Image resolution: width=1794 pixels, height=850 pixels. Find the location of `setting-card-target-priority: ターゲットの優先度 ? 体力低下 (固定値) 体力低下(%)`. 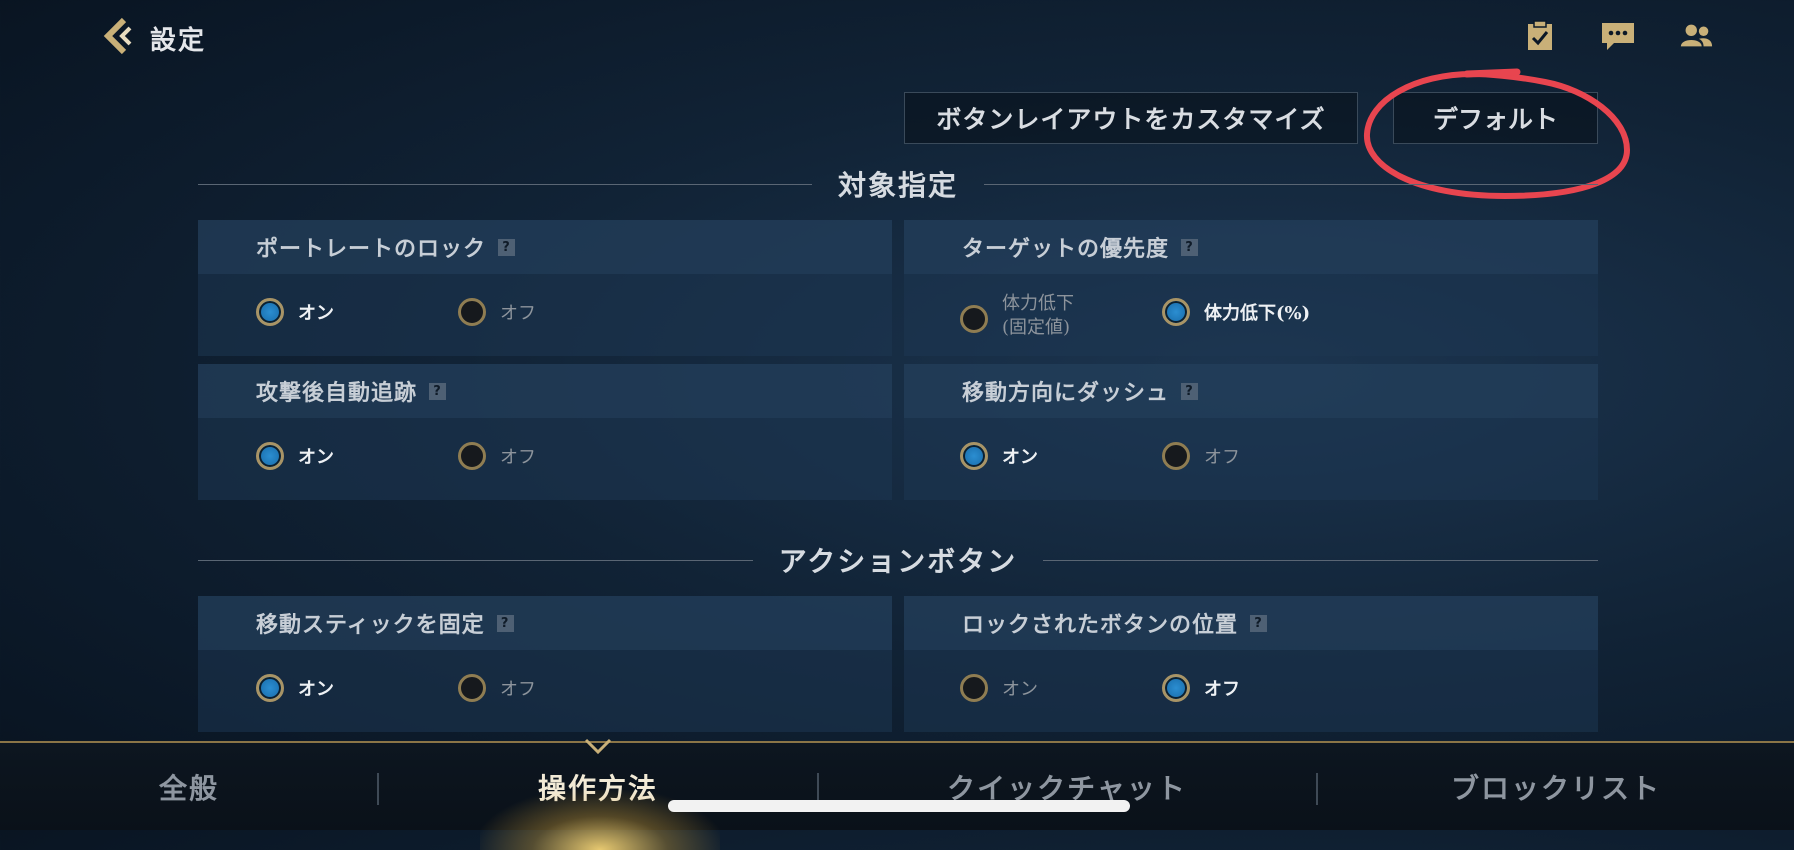

setting-card-target-priority: ターゲットの優先度 ? 体力低下 (固定値) 体力低下(%) is located at coordinates (1251, 288).